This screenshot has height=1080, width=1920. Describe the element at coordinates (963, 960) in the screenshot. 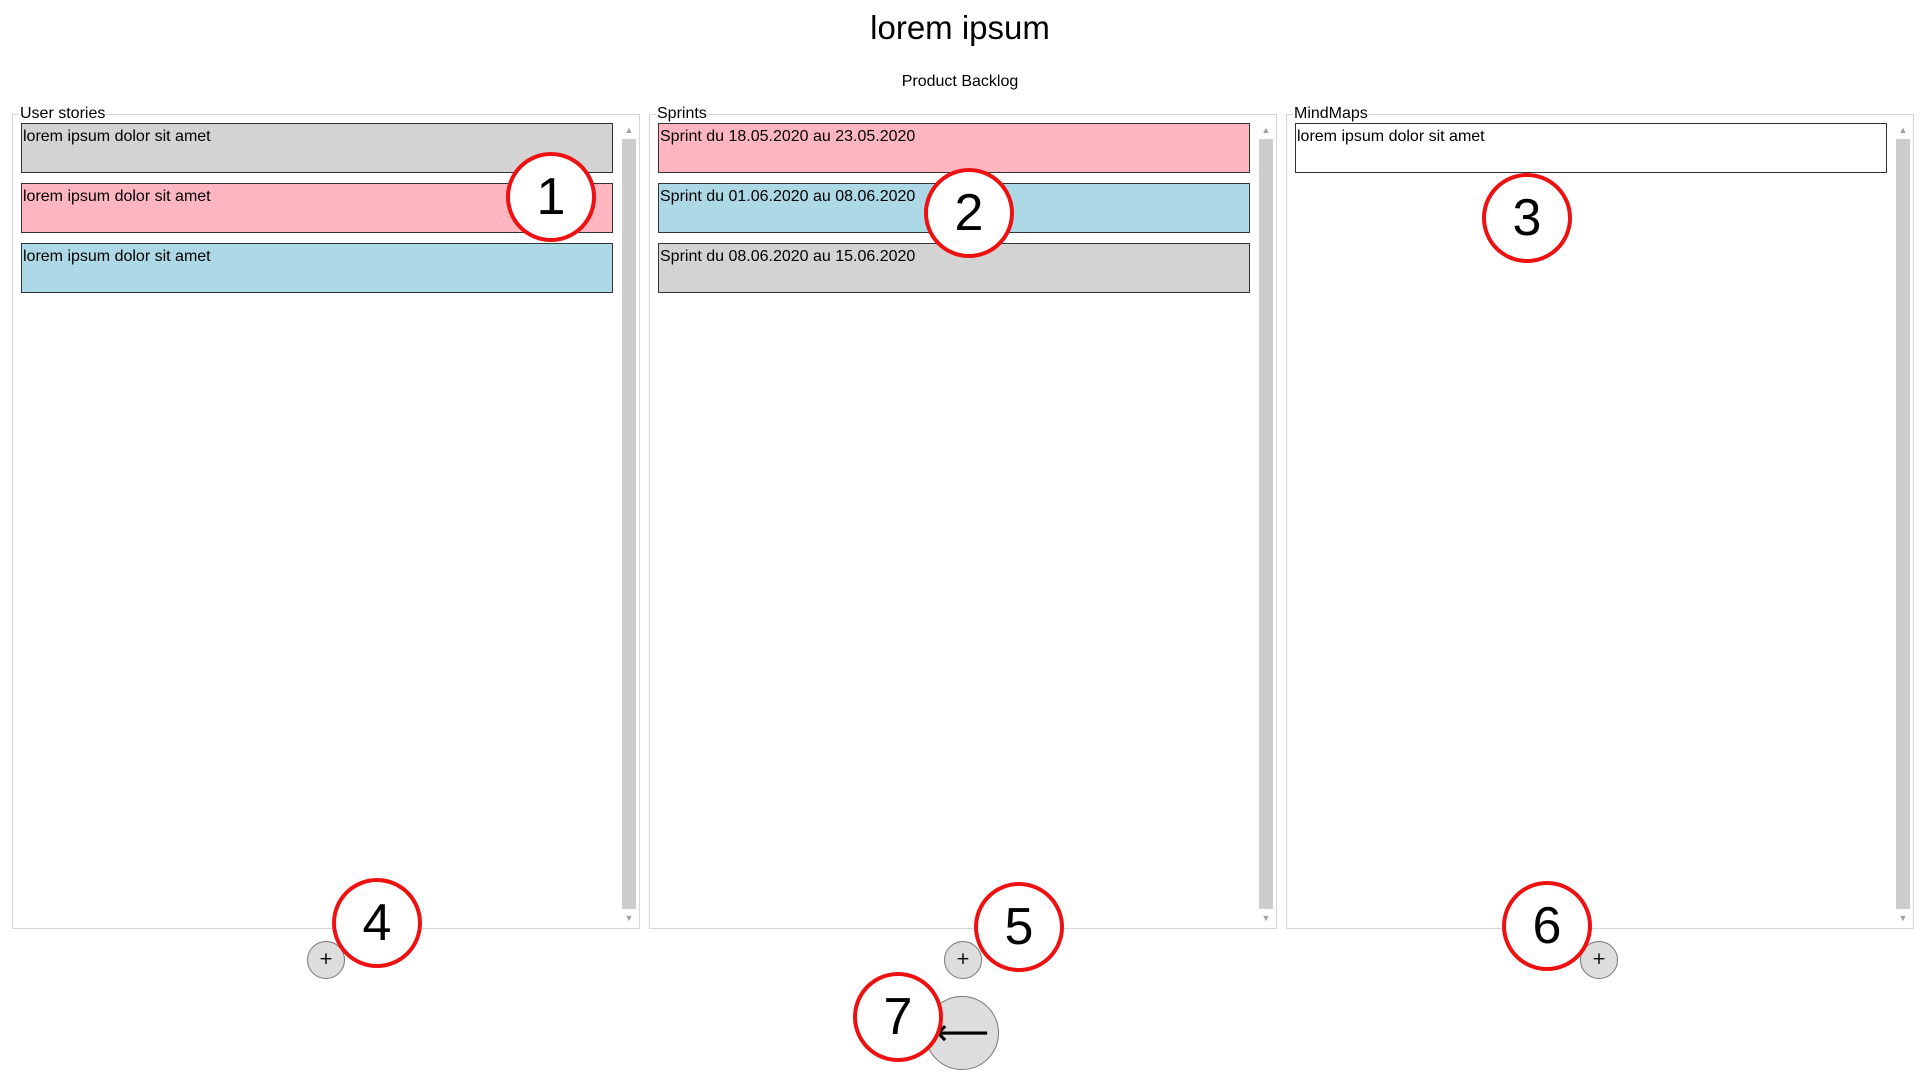

I see `add-sprint-button: +` at that location.